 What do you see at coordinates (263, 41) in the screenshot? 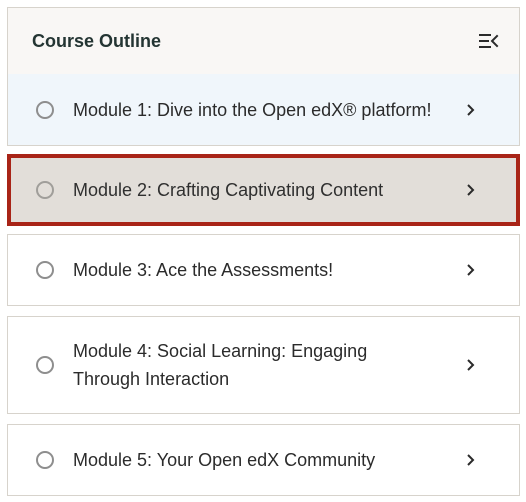
I see `course-outline-header: Course Outline` at bounding box center [263, 41].